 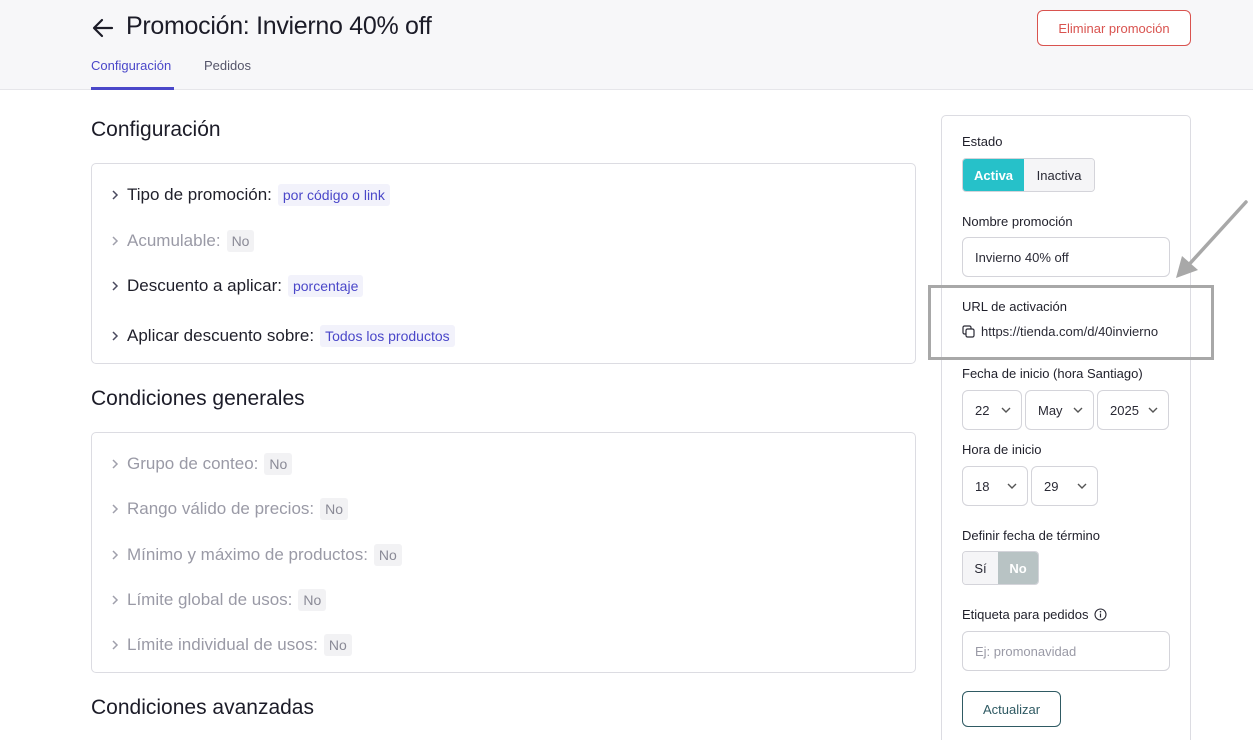 What do you see at coordinates (1002, 449) in the screenshot?
I see `hora-label: Hora de inicio` at bounding box center [1002, 449].